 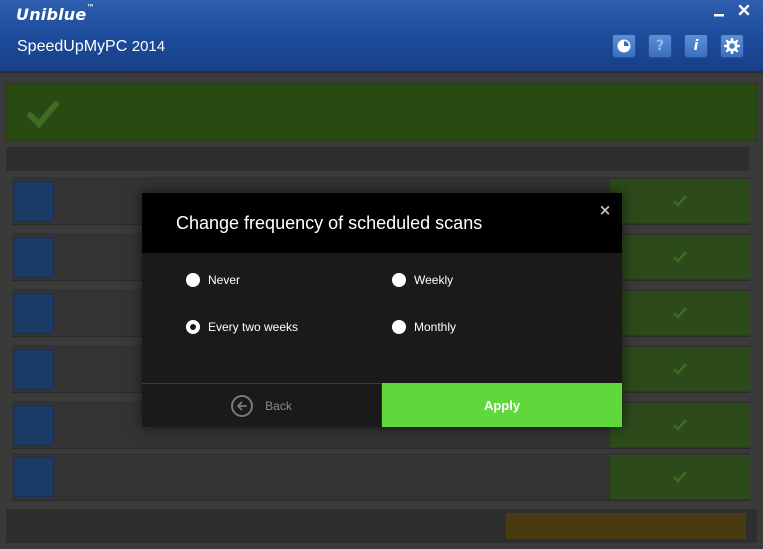 What do you see at coordinates (242, 405) in the screenshot?
I see `back-arrow-icon` at bounding box center [242, 405].